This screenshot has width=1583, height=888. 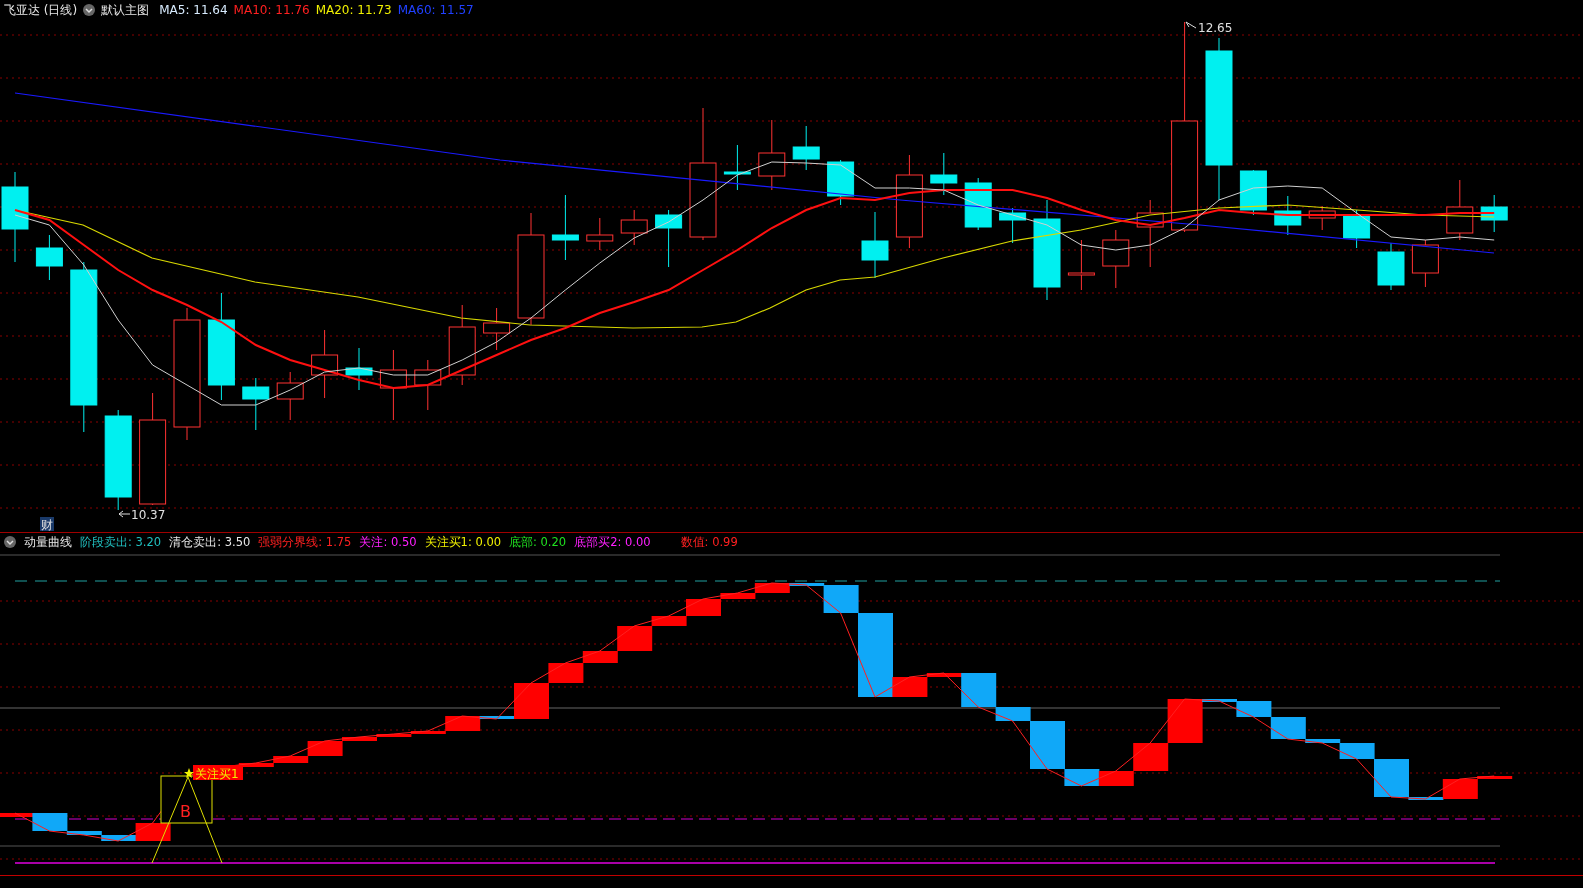 I want to click on indicator-value: 阶段卖出: 3.20, so click(x=121, y=542).